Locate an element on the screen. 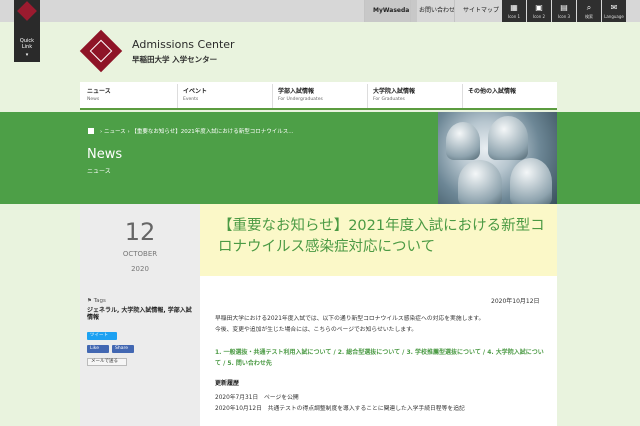 The image size is (640, 426). history-heading: 更新履歴 is located at coordinates (227, 383).